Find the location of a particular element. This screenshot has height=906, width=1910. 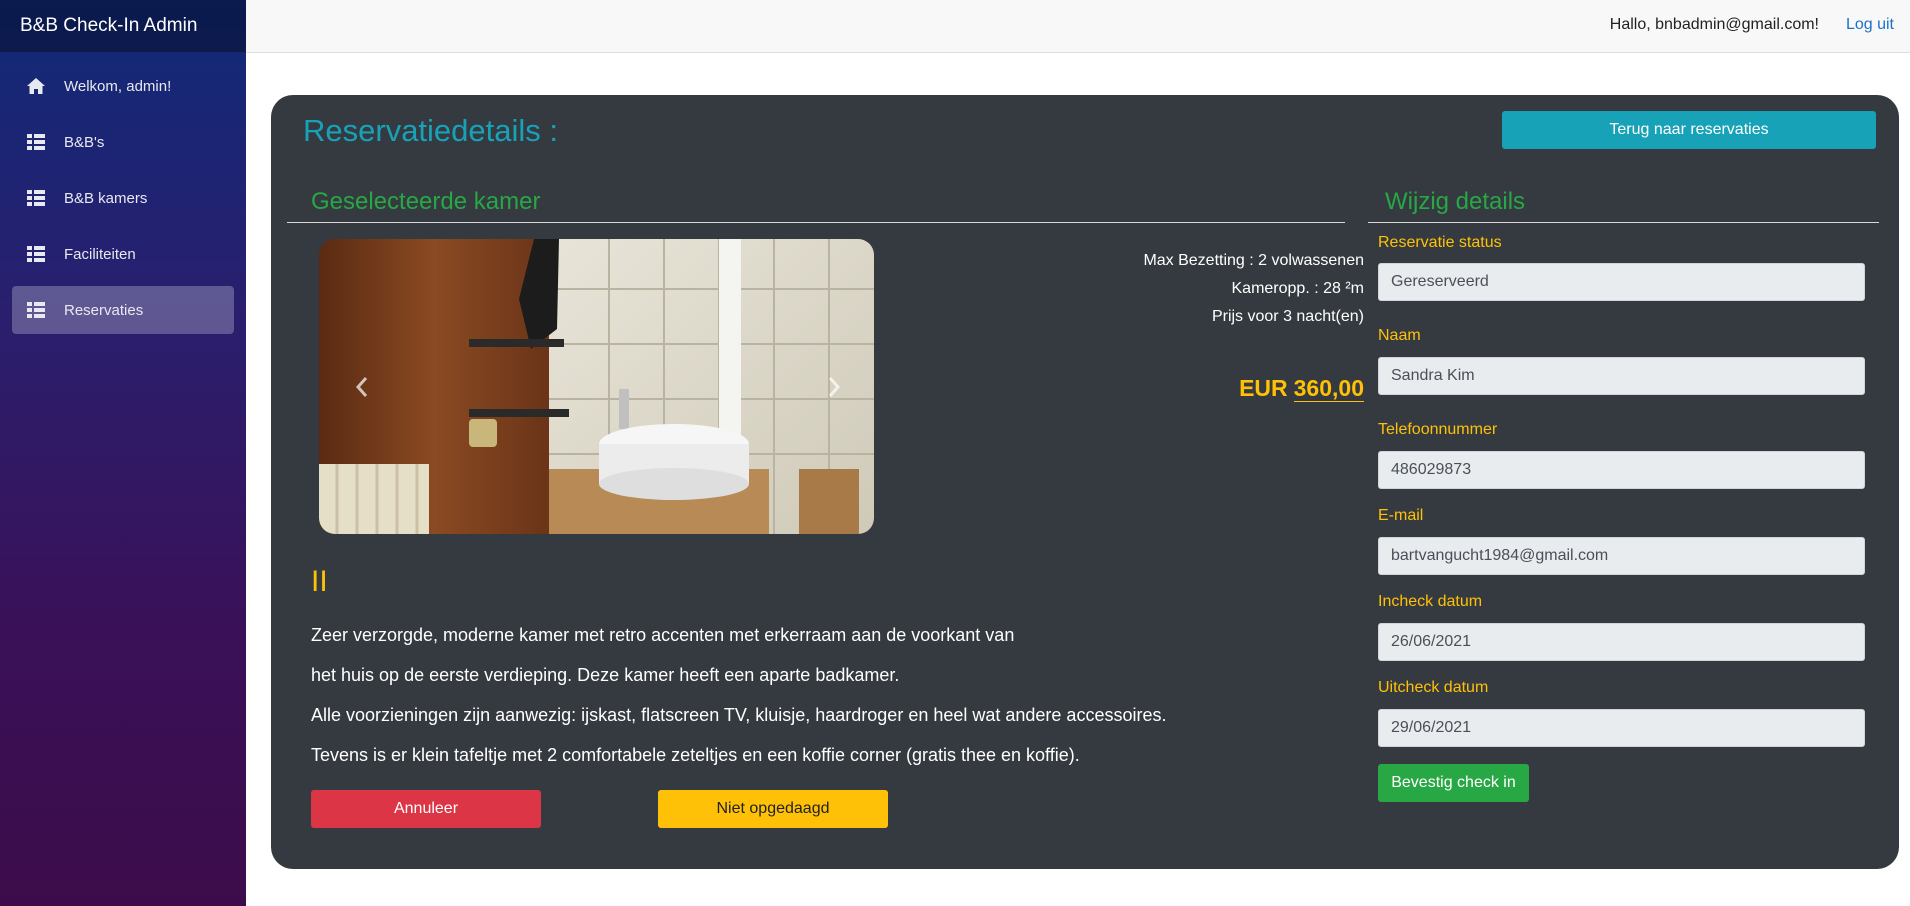

cancel-reservation-button: Annuleer is located at coordinates (426, 809).